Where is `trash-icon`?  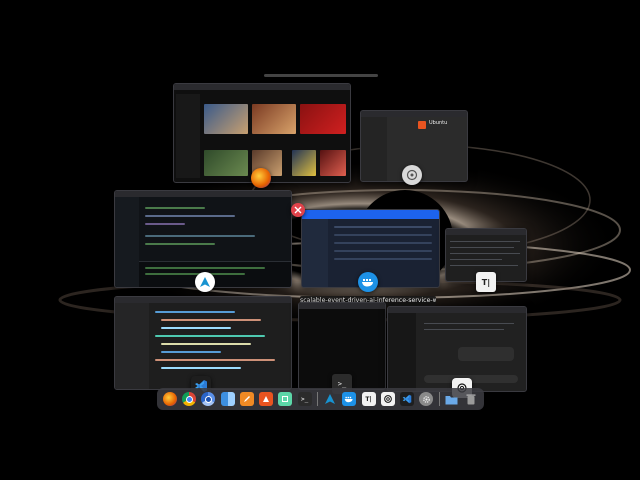 trash-icon is located at coordinates (471, 399).